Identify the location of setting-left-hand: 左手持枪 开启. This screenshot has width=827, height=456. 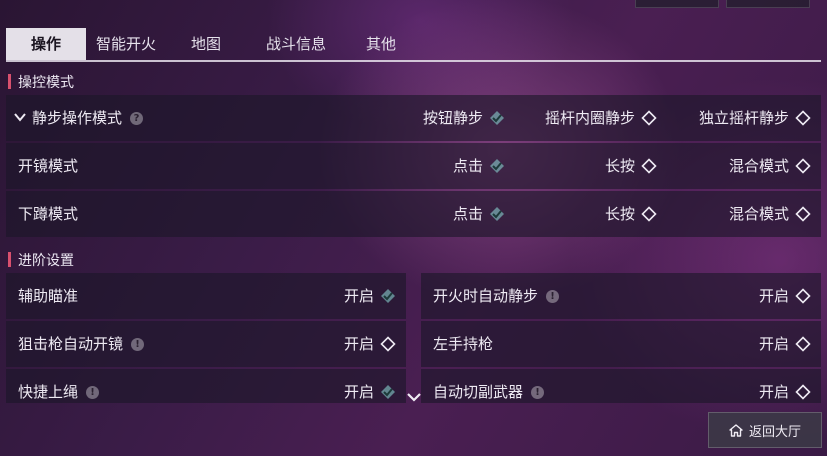
(621, 344).